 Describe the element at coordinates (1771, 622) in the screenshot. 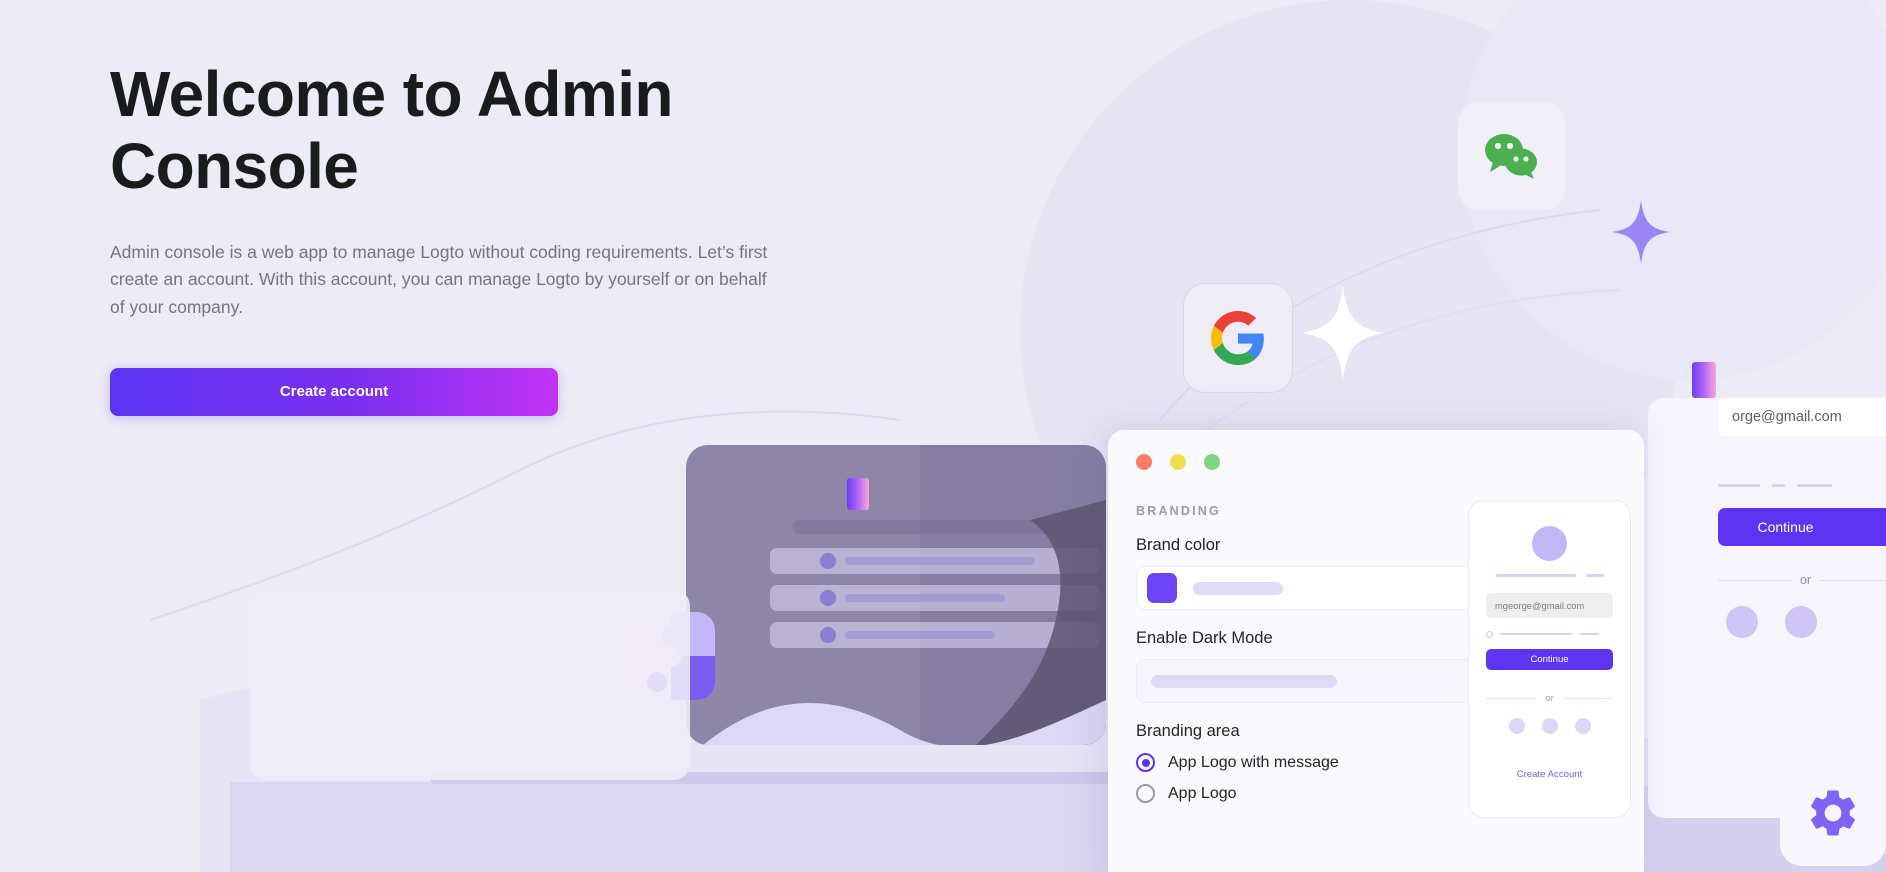

I see `preview-back-socials` at that location.